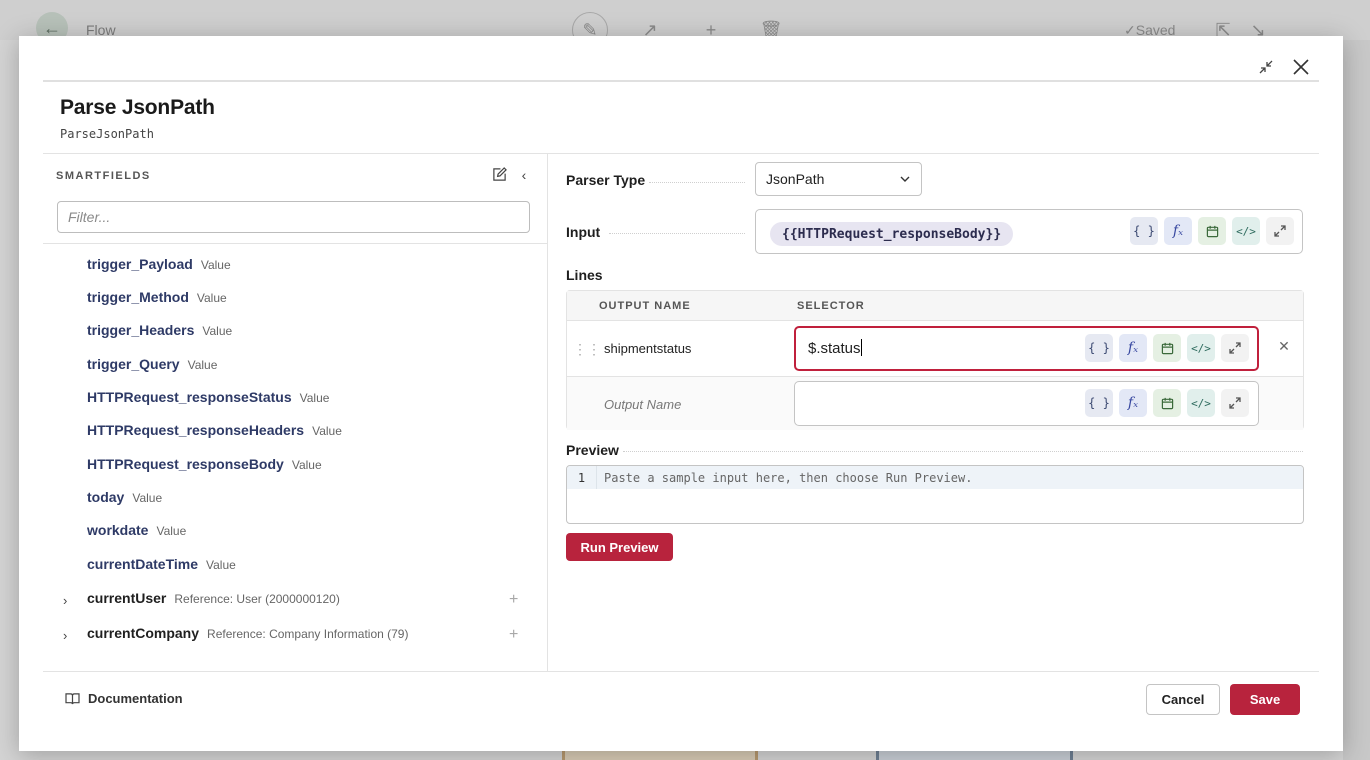 The height and width of the screenshot is (760, 1370). What do you see at coordinates (140, 264) in the screenshot?
I see `smartfield-name: trigger_Payload` at bounding box center [140, 264].